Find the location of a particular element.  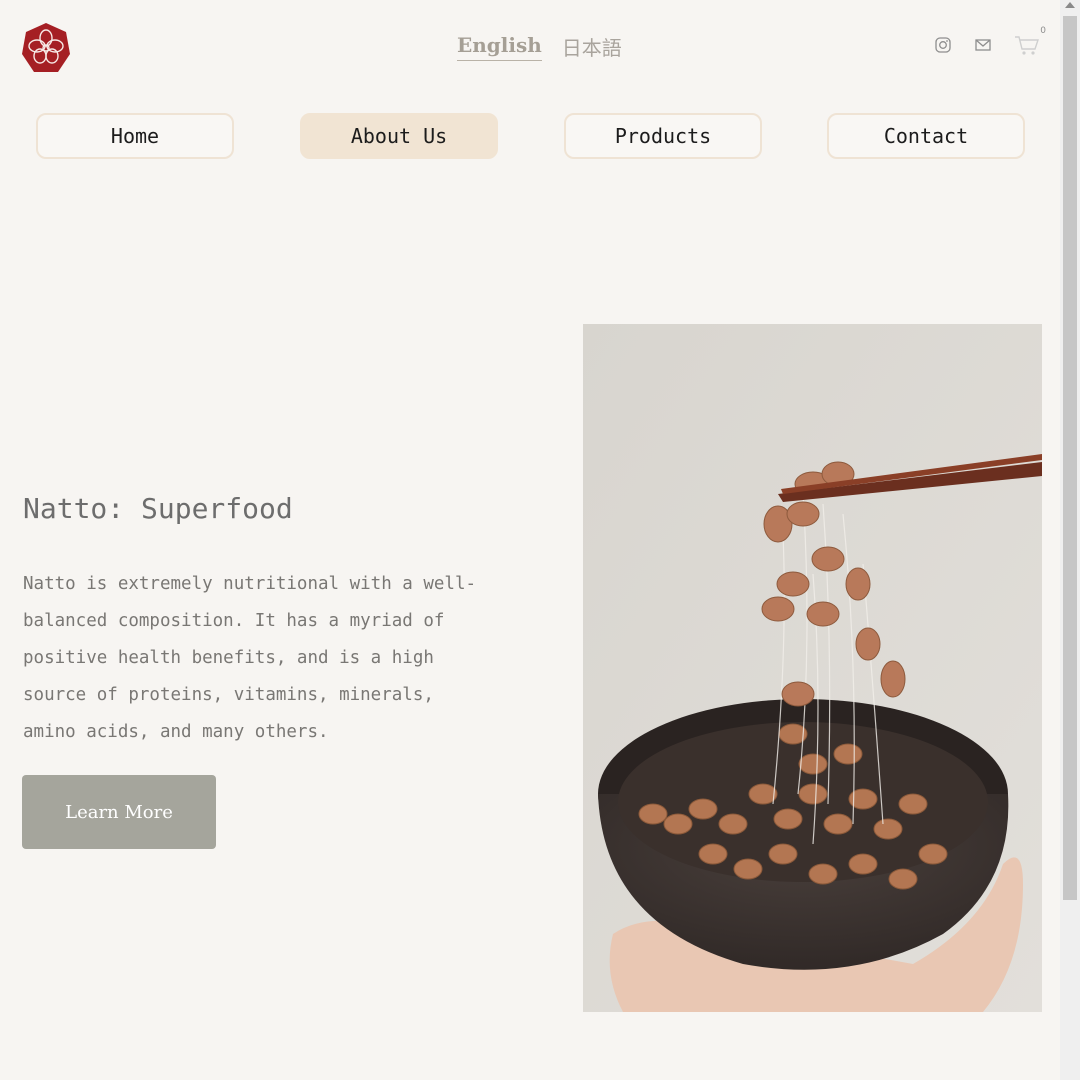

mail-icon is located at coordinates (983, 47).